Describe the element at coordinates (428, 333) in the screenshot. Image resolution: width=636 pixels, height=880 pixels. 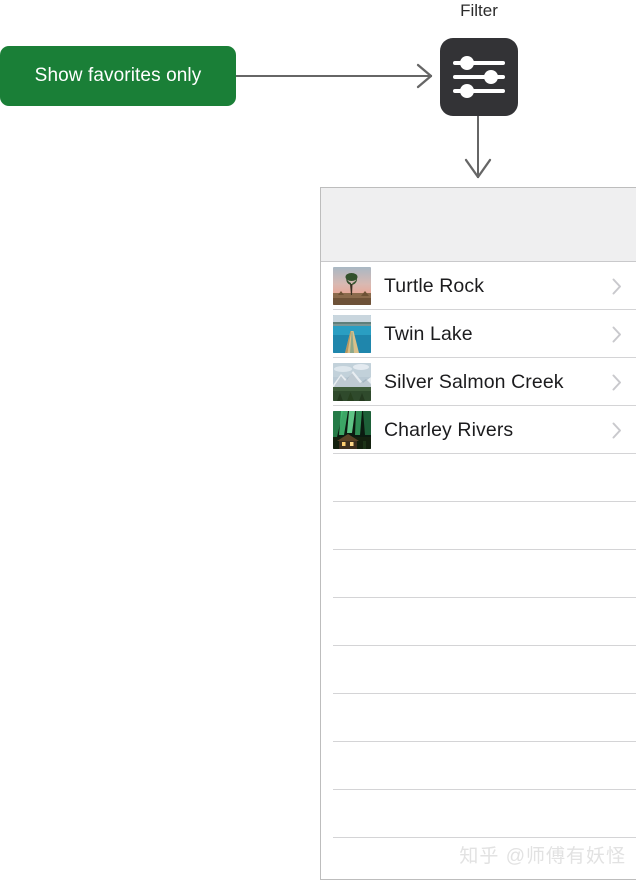
I see `list-item-title: Twin Lake` at that location.